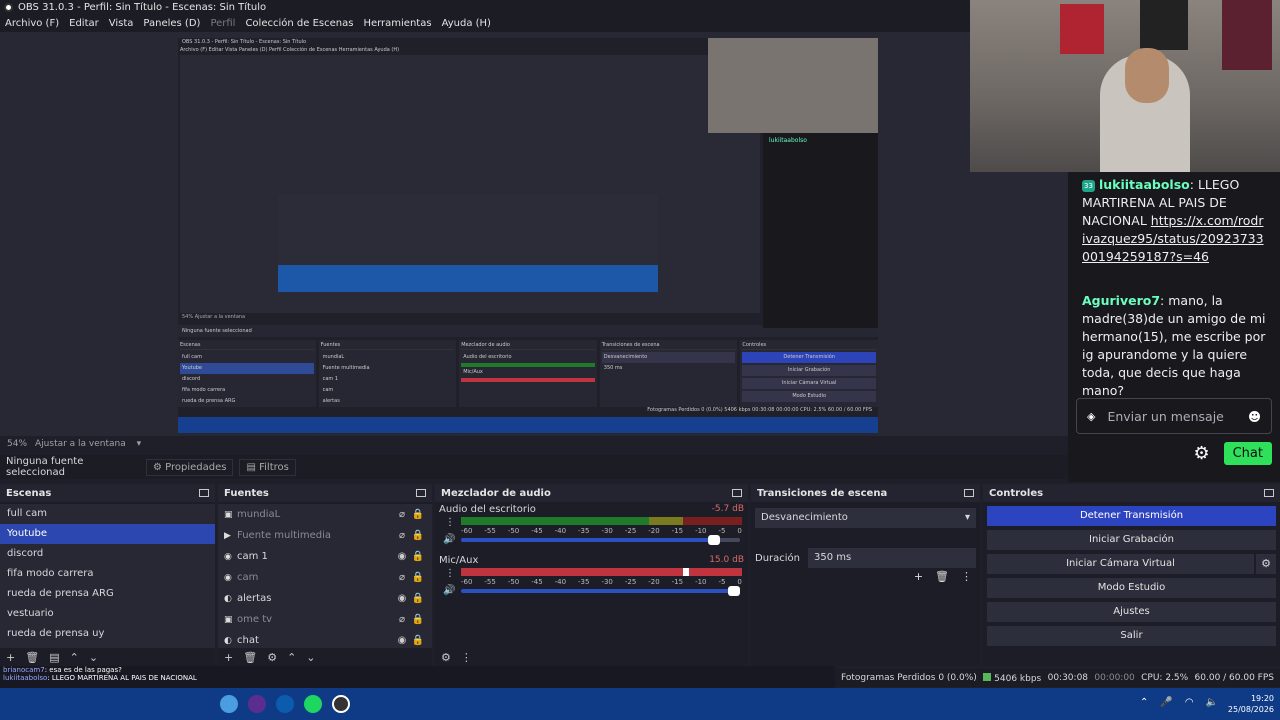 The width and height of the screenshot is (1280, 720). Describe the element at coordinates (1212, 702) in the screenshot. I see `volume-icon: 🔈` at that location.